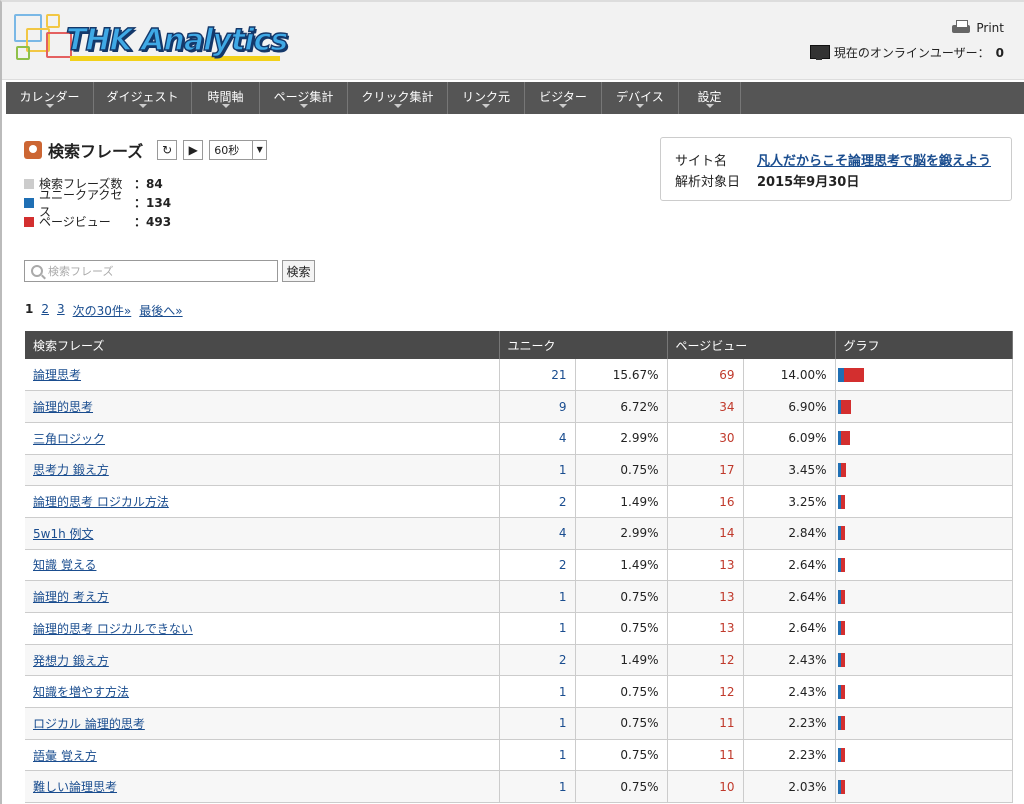 The width and height of the screenshot is (1024, 804). Describe the element at coordinates (227, 150) in the screenshot. I see `interval-value: 60秒` at that location.